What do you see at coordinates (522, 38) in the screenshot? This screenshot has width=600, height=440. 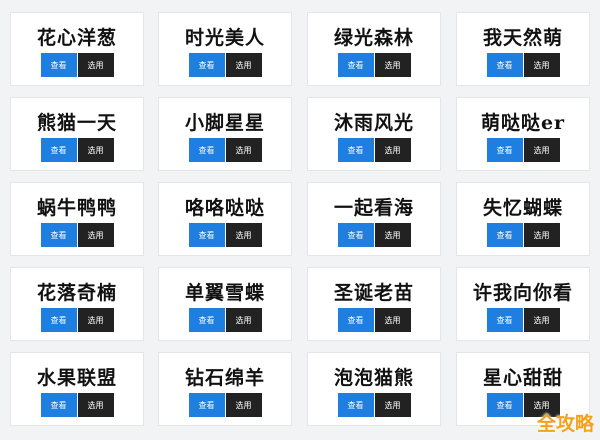 I see `font-preview-title: 我天然萌` at bounding box center [522, 38].